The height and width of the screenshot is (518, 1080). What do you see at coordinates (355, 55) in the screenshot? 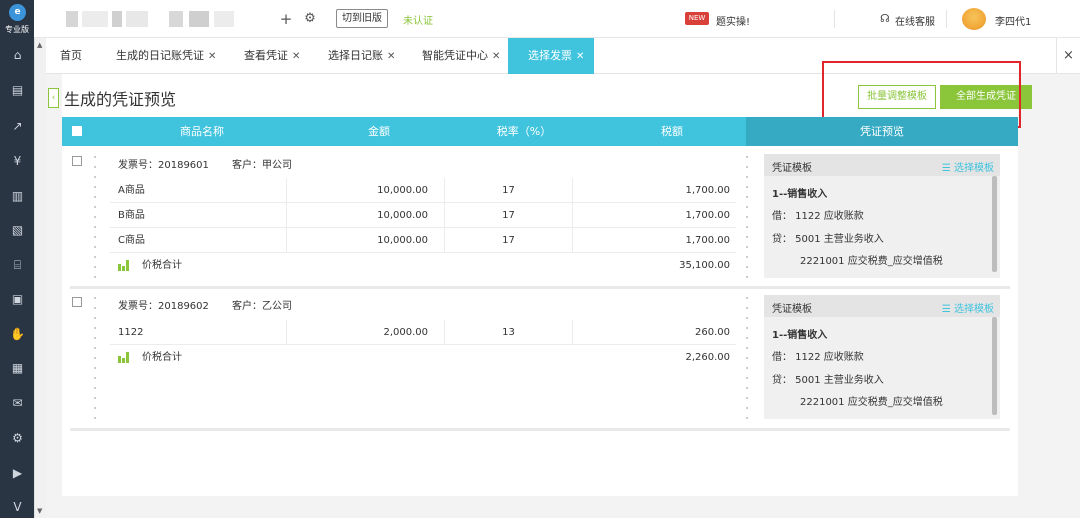
I see `tab-label: 选择日记账` at bounding box center [355, 55].